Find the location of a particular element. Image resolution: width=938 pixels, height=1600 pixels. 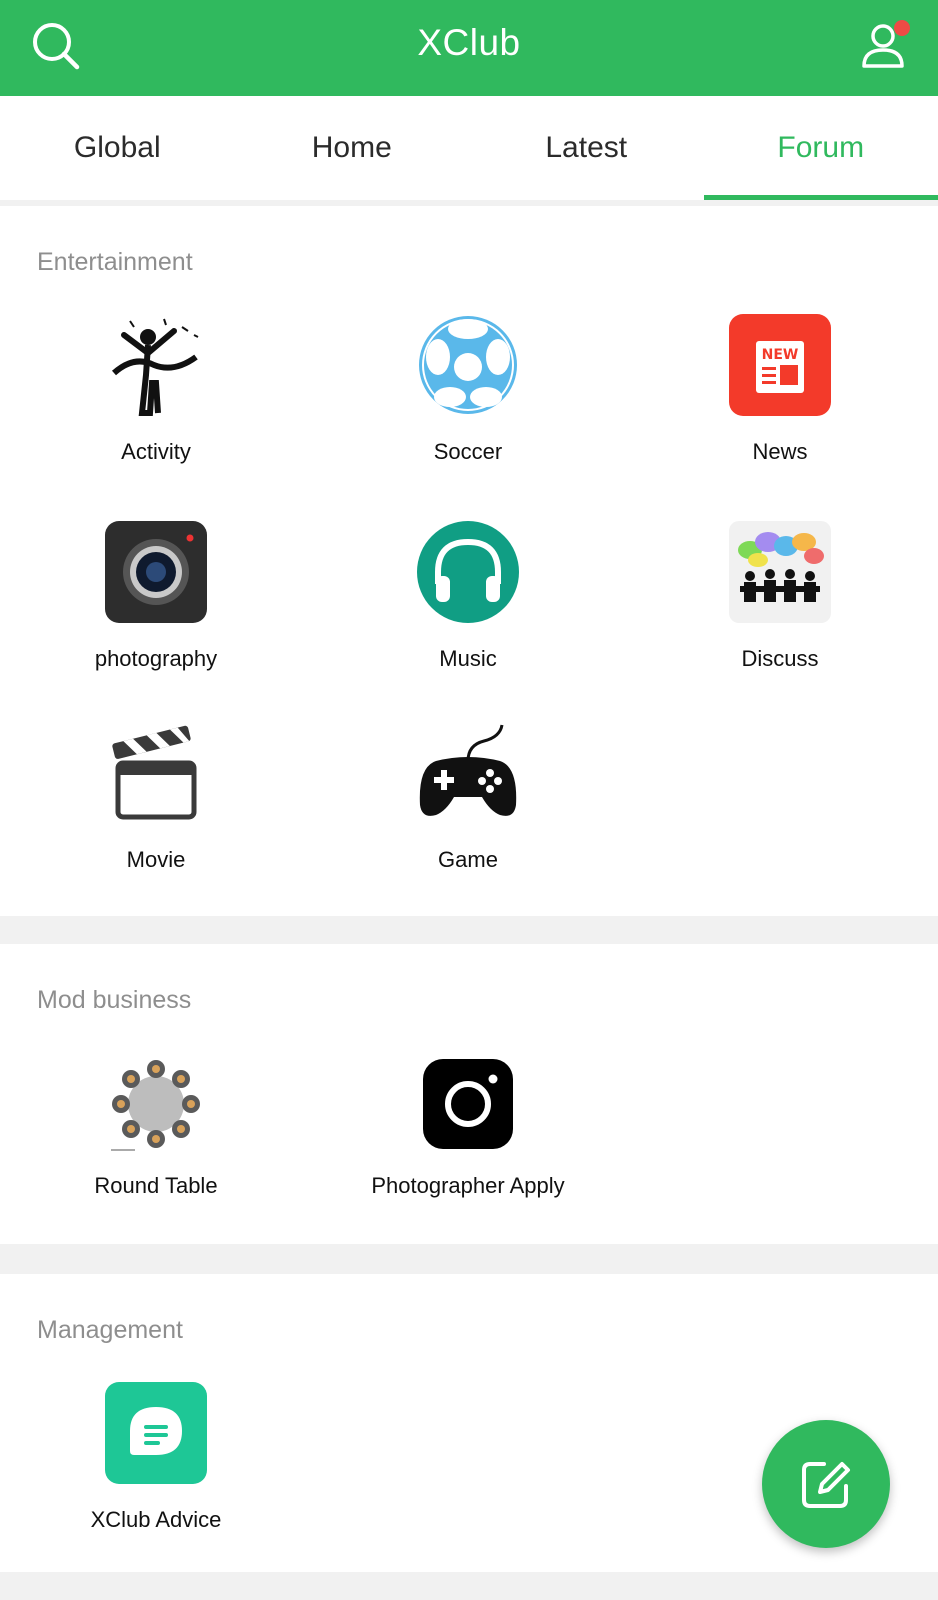

headphones-icon is located at coordinates (468, 572).